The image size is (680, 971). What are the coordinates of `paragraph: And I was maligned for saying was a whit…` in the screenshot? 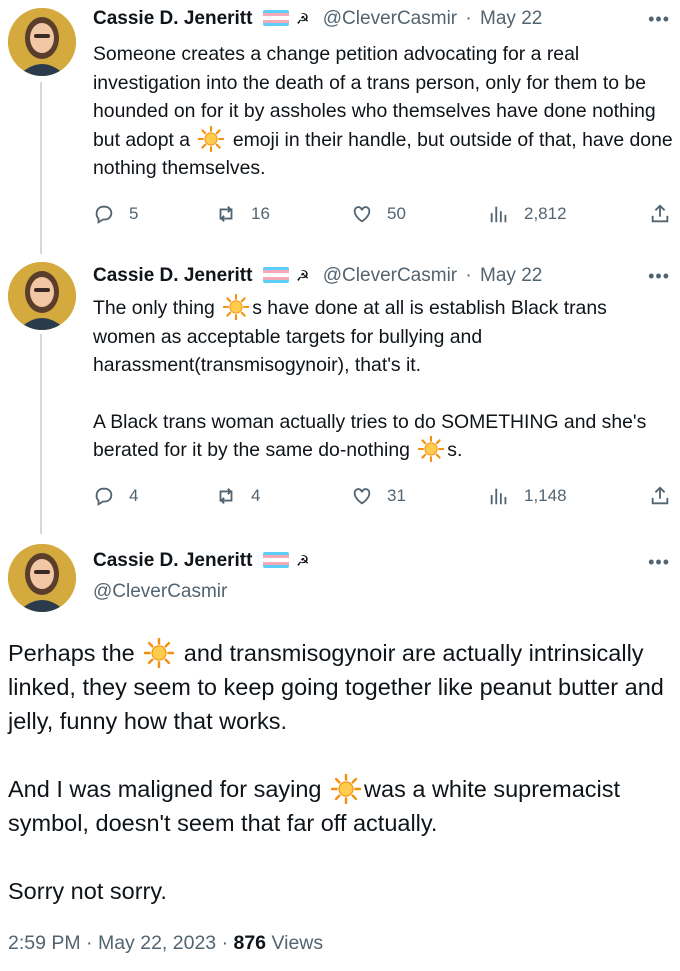 It's located at (314, 805).